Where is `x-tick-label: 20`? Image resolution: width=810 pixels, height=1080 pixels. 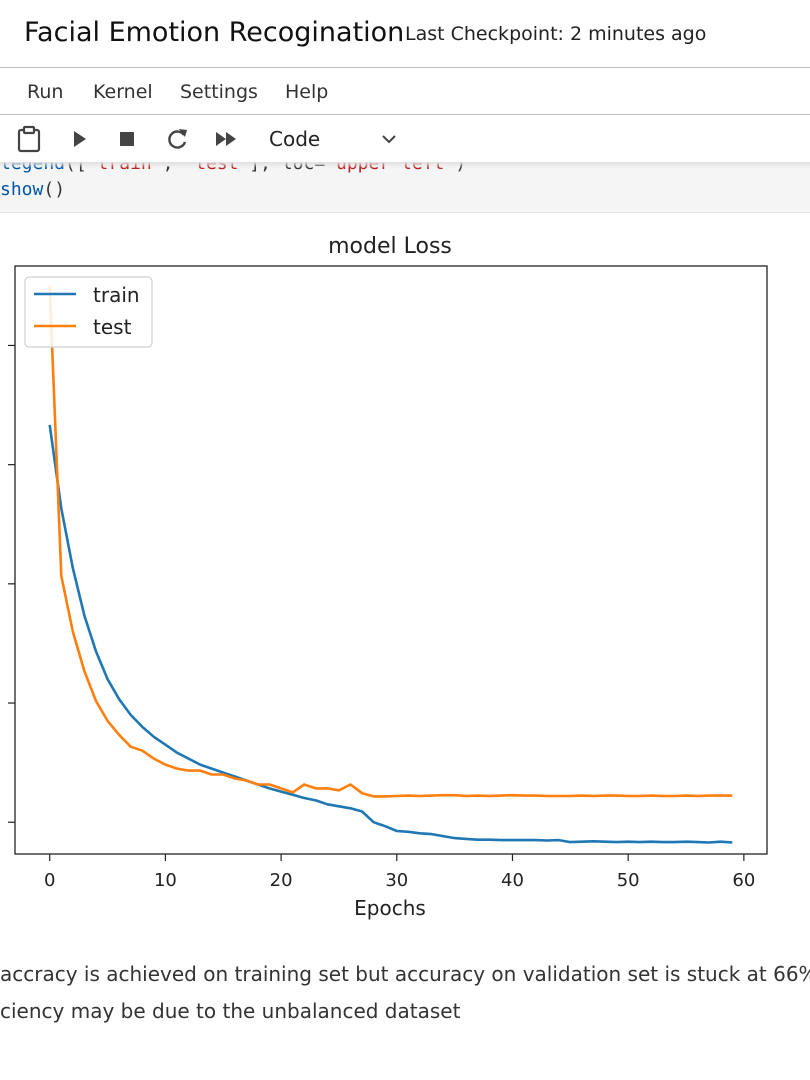
x-tick-label: 20 is located at coordinates (281, 880).